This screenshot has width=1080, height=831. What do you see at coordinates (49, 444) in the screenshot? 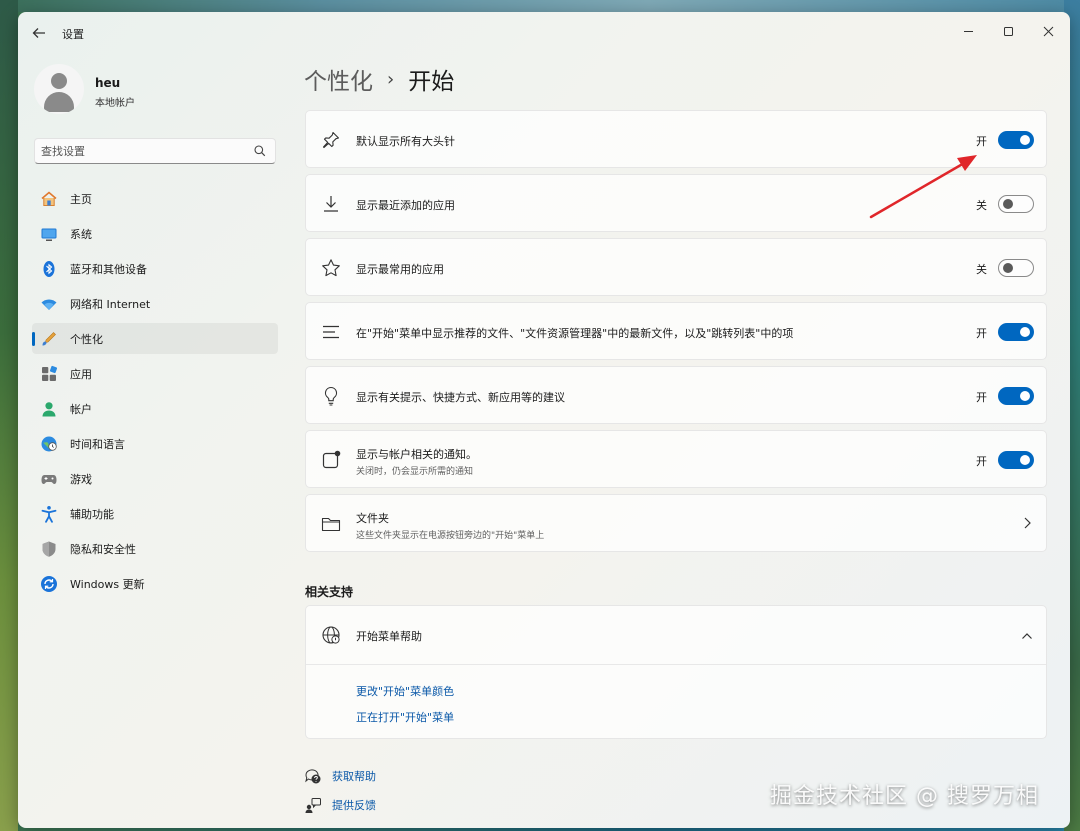
I see `time-language-icon` at bounding box center [49, 444].